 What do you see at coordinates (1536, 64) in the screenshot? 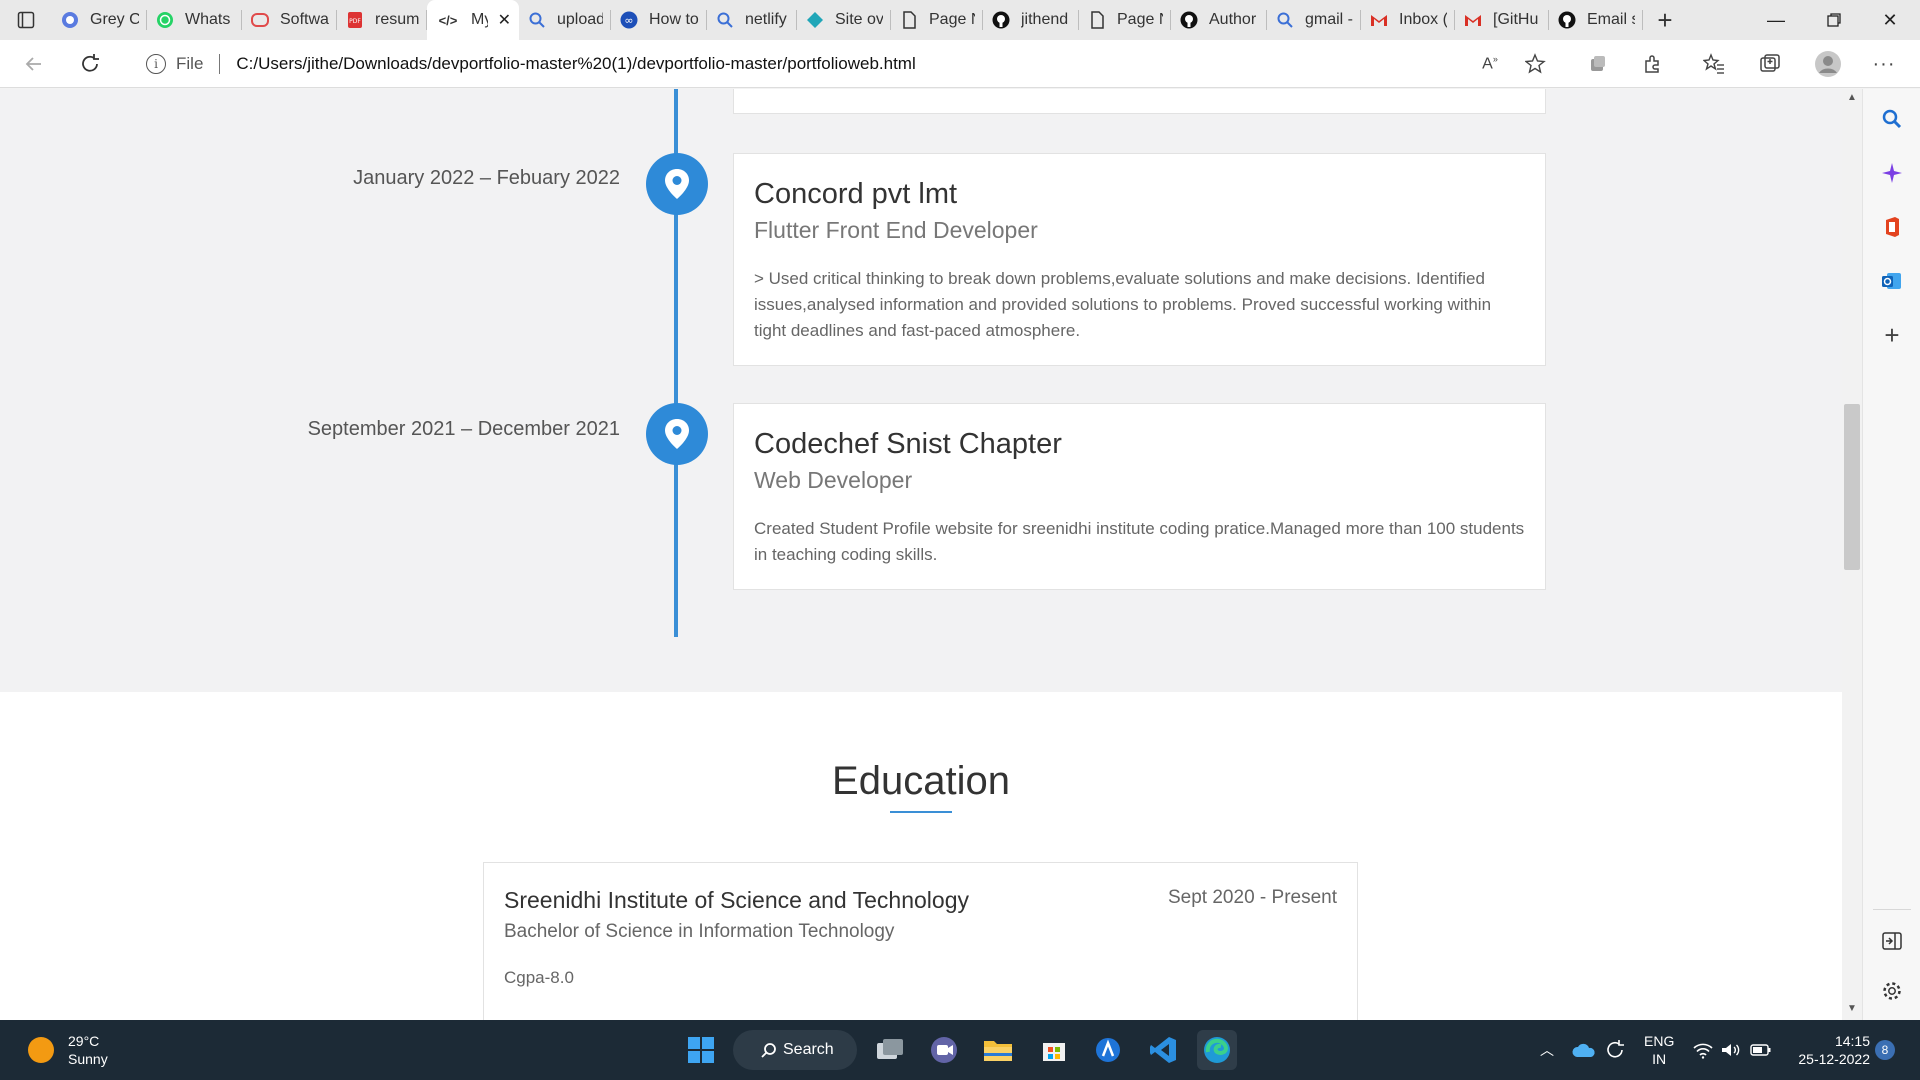
I see `favorite-star-button` at bounding box center [1536, 64].